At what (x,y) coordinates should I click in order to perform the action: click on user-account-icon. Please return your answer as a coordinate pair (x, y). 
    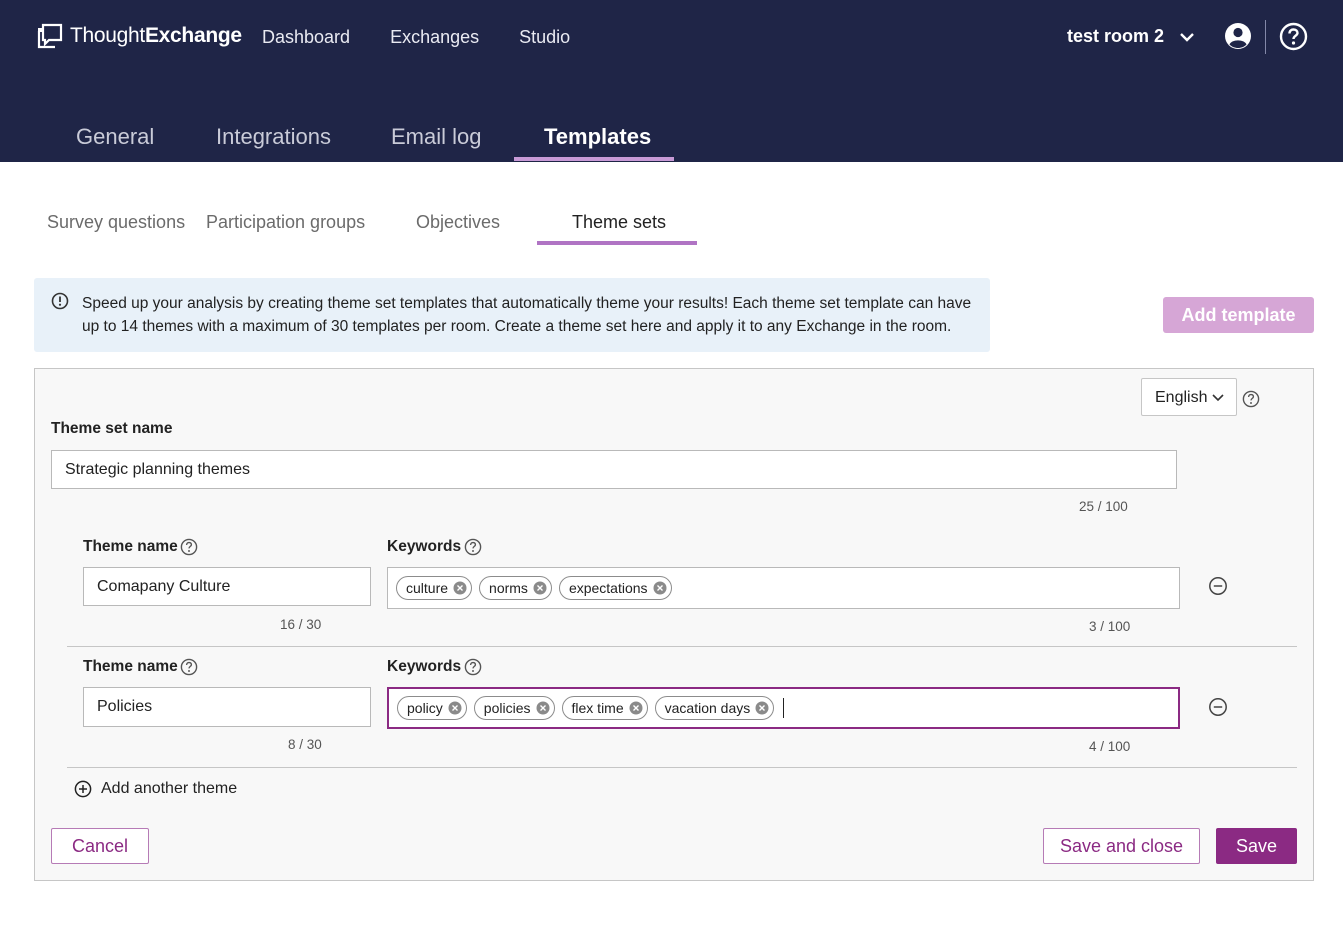
    Looking at the image, I should click on (1238, 36).